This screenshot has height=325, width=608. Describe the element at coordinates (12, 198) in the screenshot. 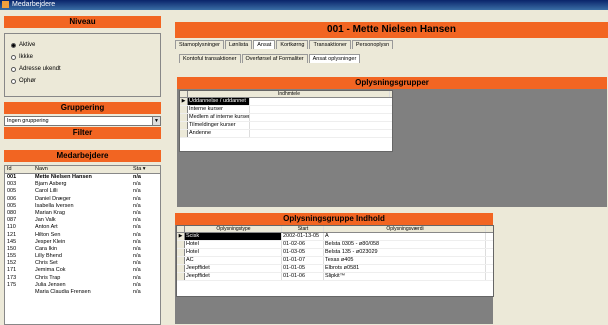

I see `employee-id: 006` at that location.